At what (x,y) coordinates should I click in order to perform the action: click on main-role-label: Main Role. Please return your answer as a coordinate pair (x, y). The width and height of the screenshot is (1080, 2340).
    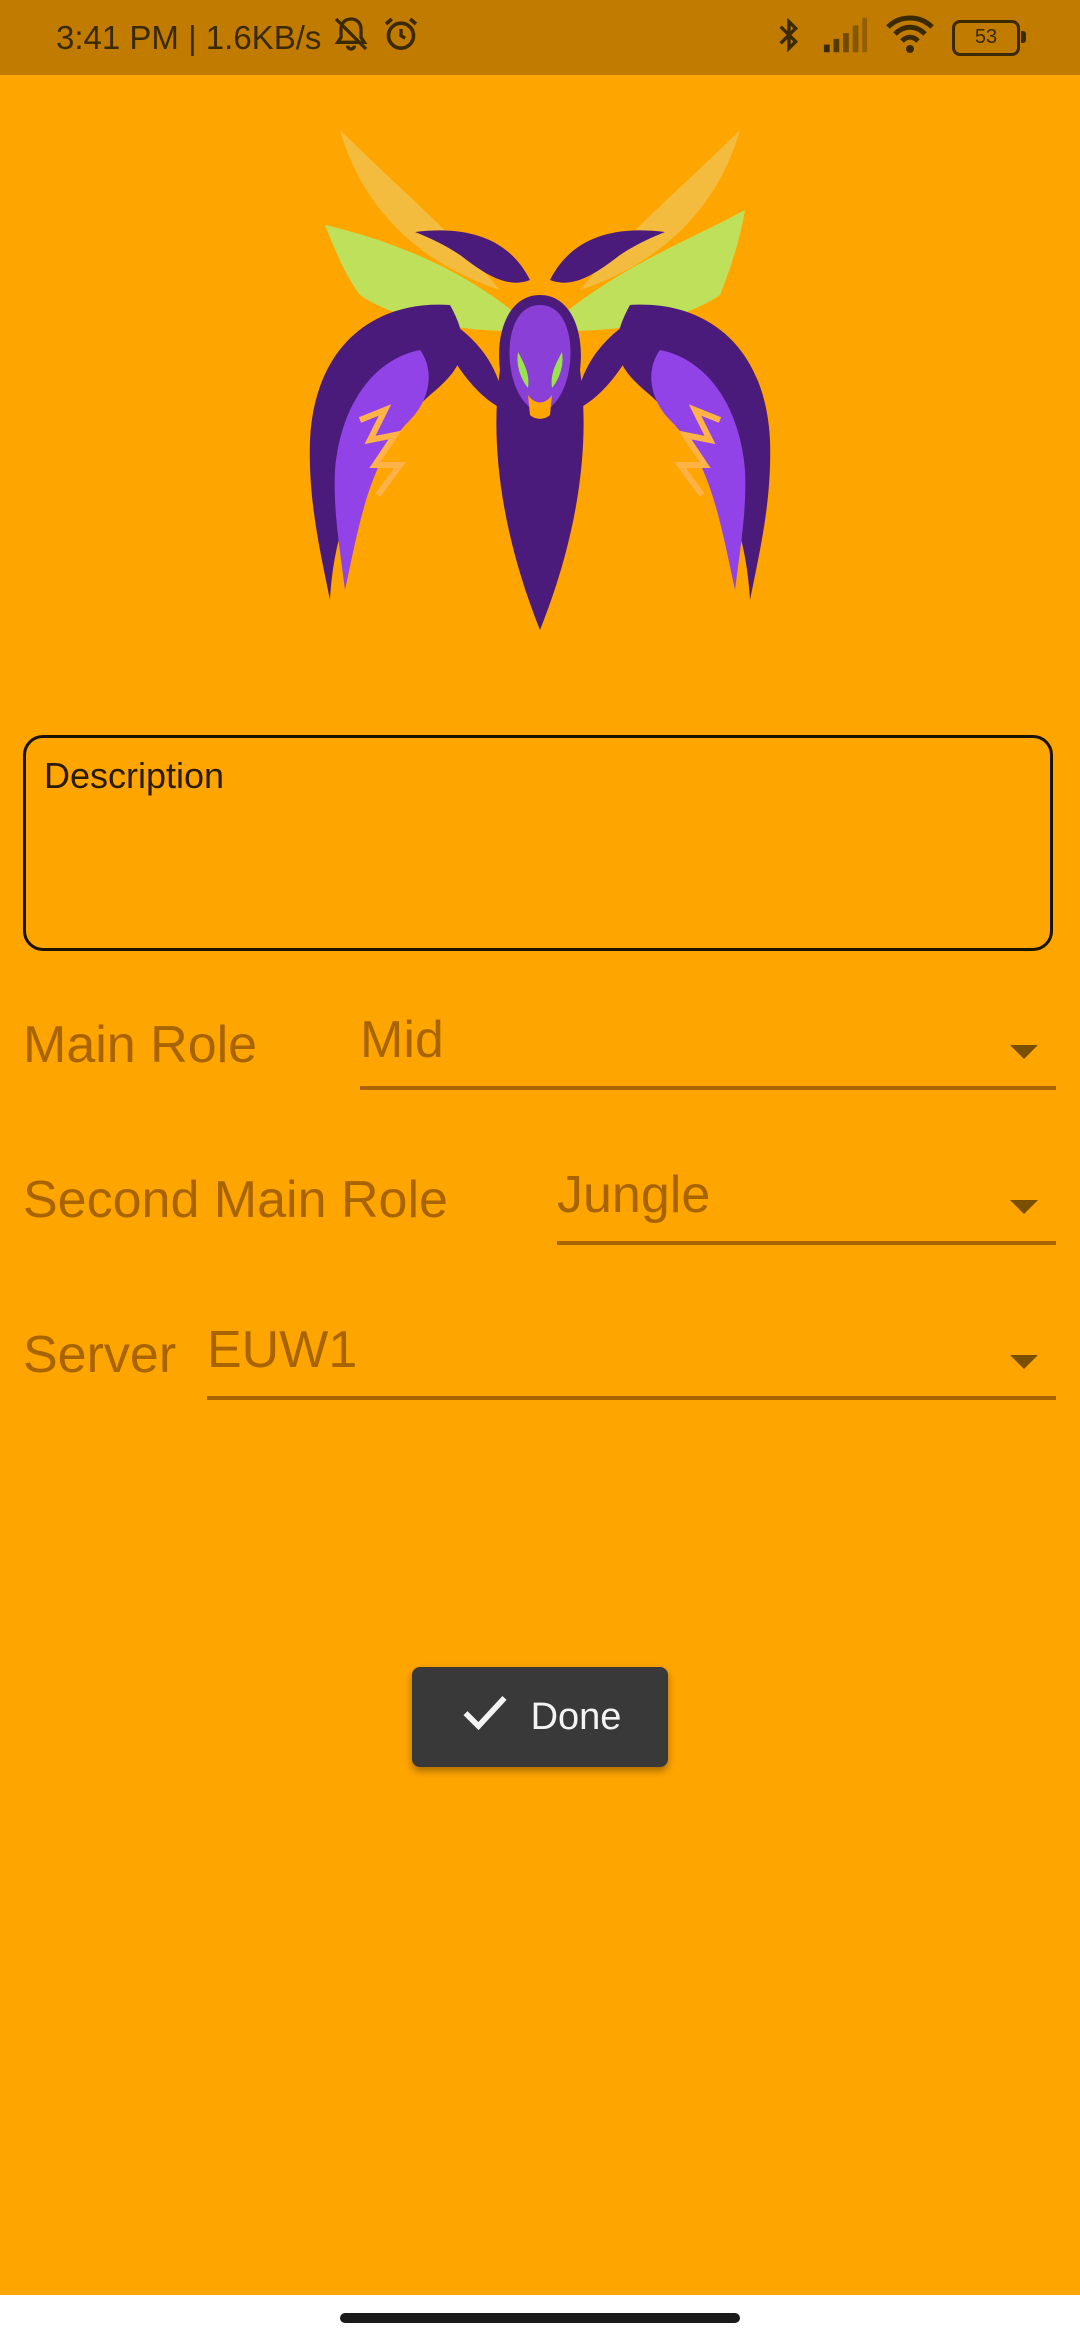
    Looking at the image, I should click on (140, 1045).